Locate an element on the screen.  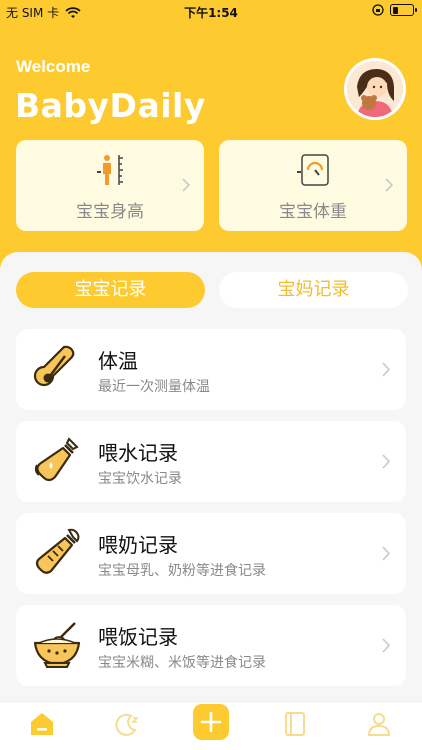
orientation-lock-icon is located at coordinates (378, 10).